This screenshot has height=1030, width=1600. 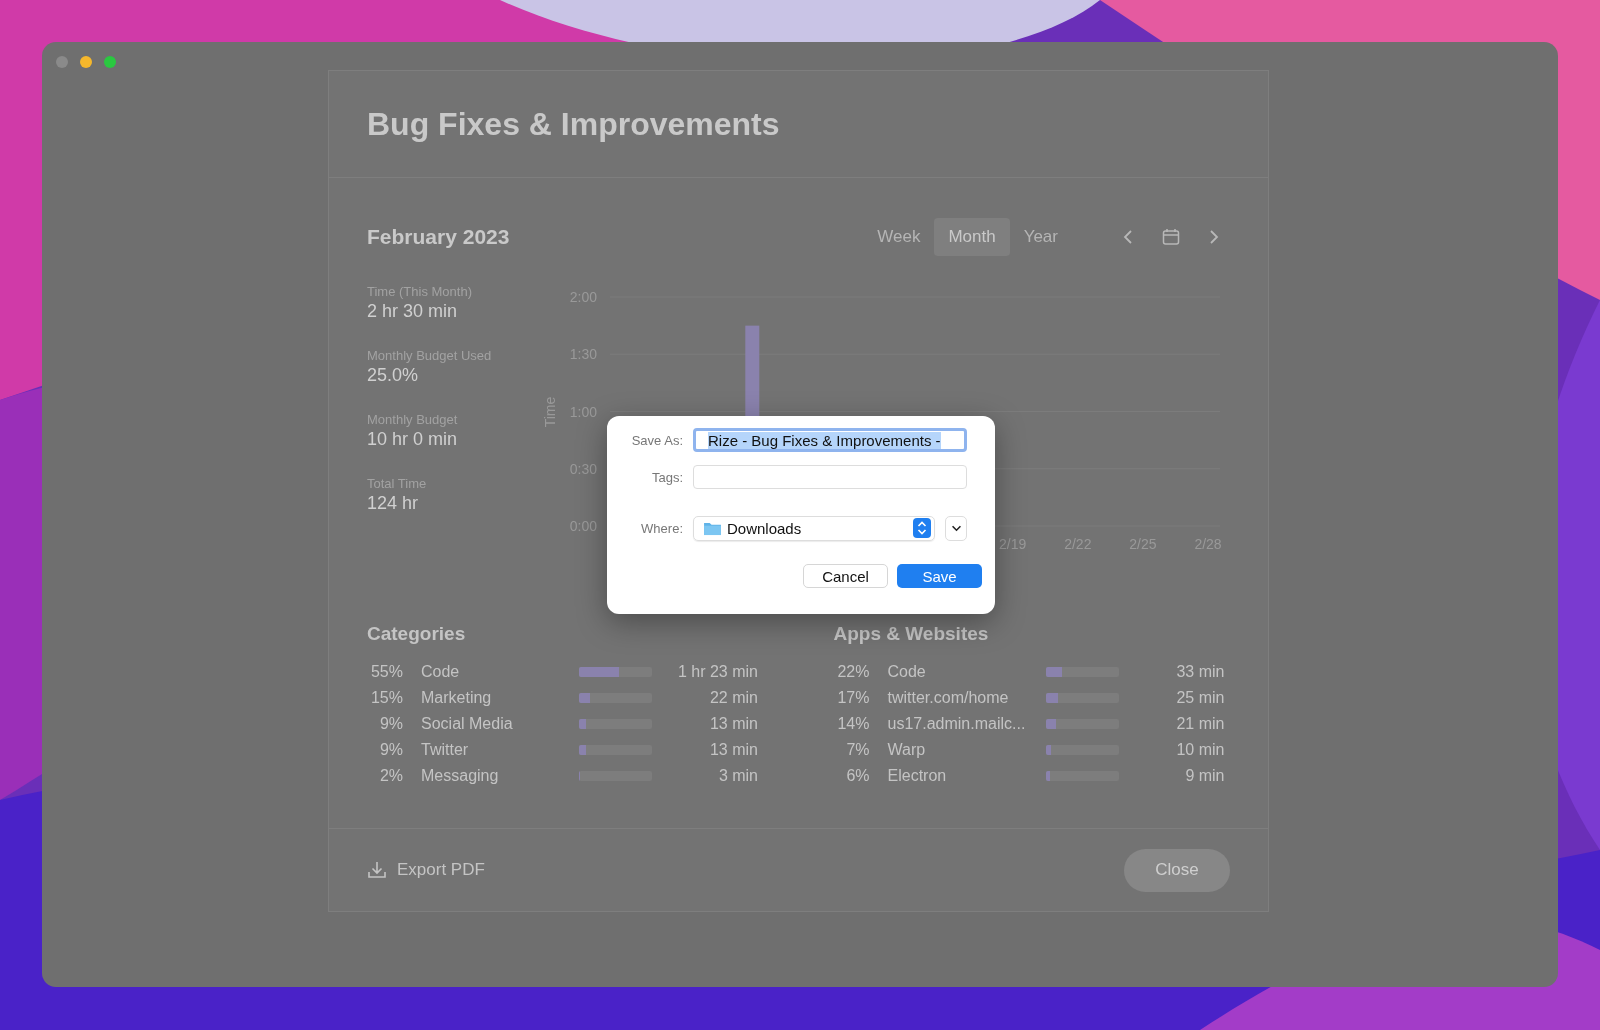 What do you see at coordinates (1200, 672) in the screenshot?
I see `duration-text: 33 min` at bounding box center [1200, 672].